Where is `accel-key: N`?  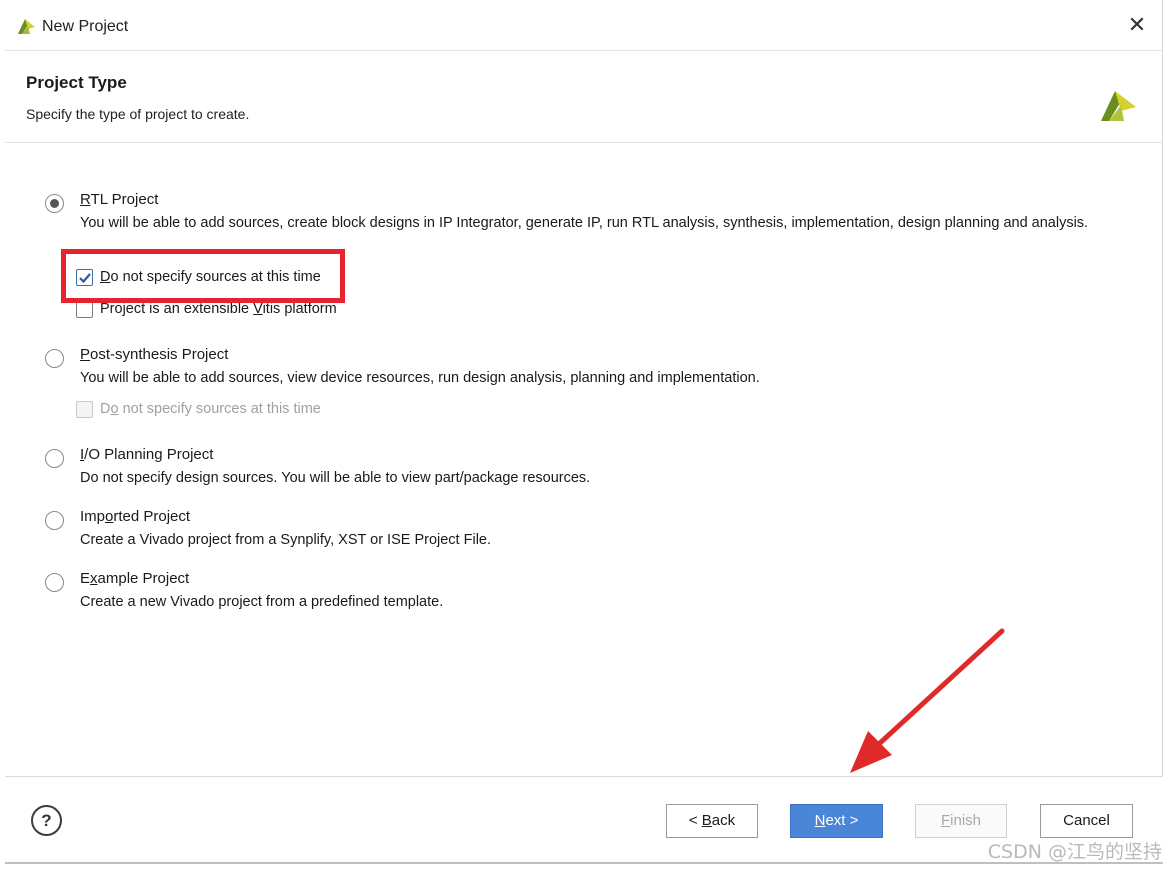
accel-key: N is located at coordinates (820, 820).